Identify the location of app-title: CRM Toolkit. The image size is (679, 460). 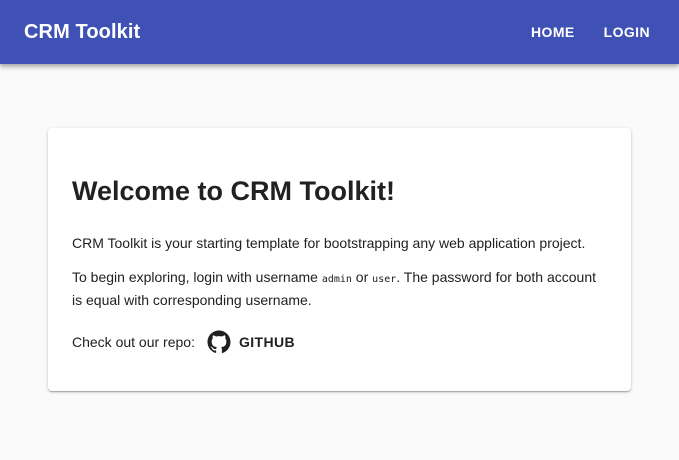
(82, 31).